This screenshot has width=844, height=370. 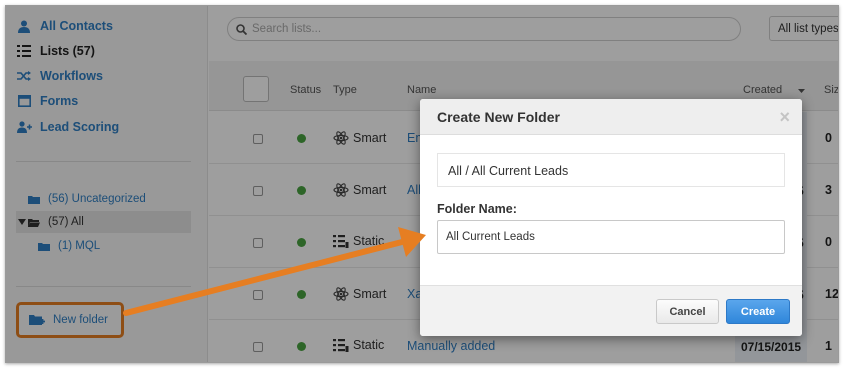 What do you see at coordinates (477, 209) in the screenshot?
I see `folder-name-label: Folder Name:` at bounding box center [477, 209].